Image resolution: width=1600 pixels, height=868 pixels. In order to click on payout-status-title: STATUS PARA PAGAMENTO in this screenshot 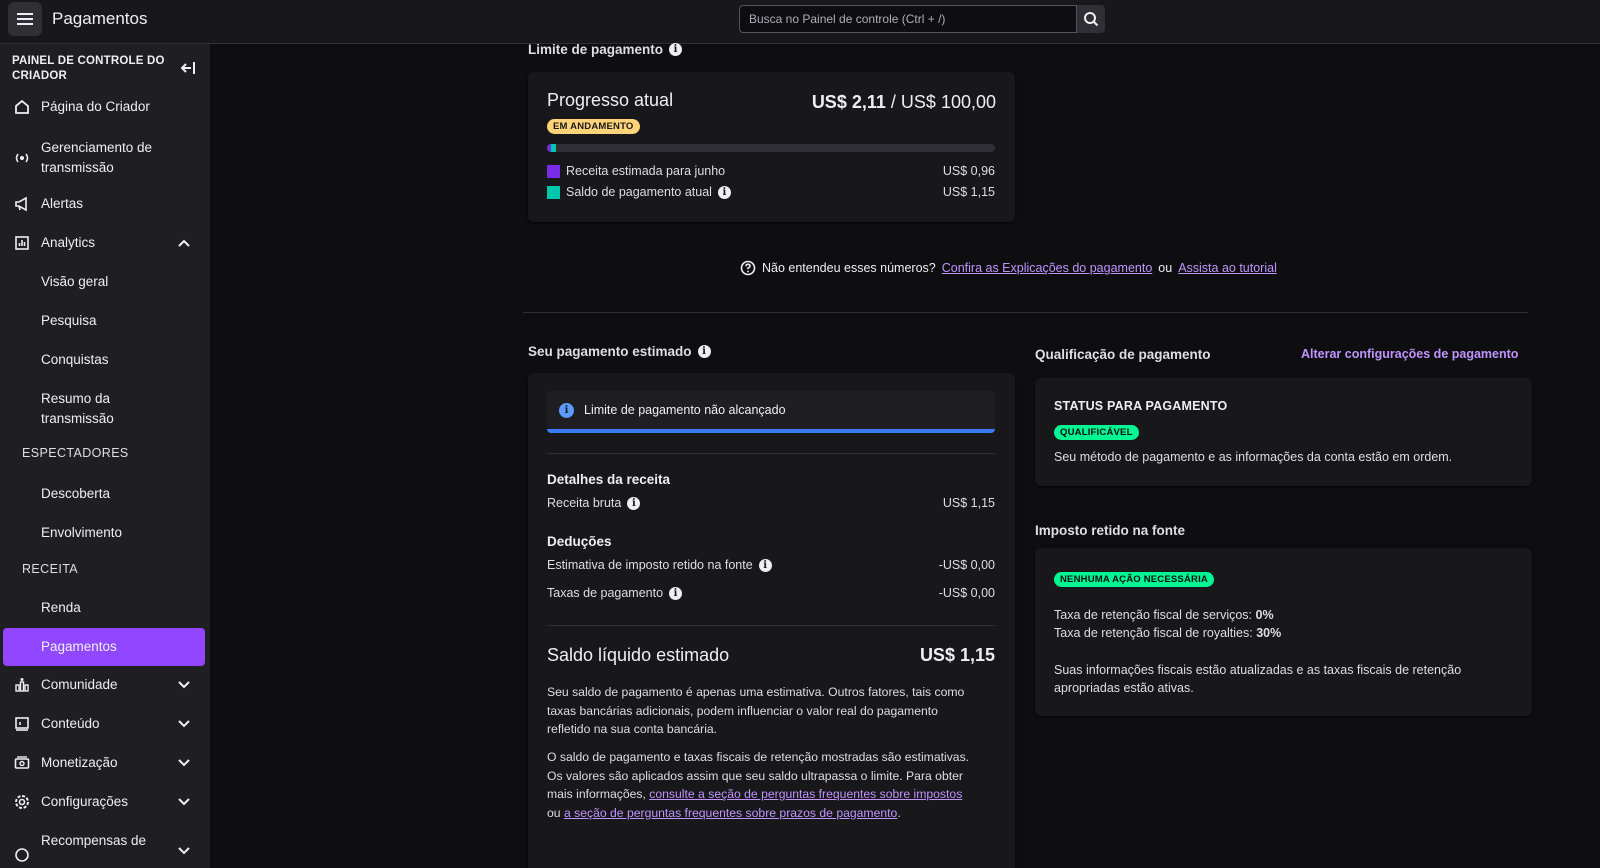, I will do `click(1141, 406)`.